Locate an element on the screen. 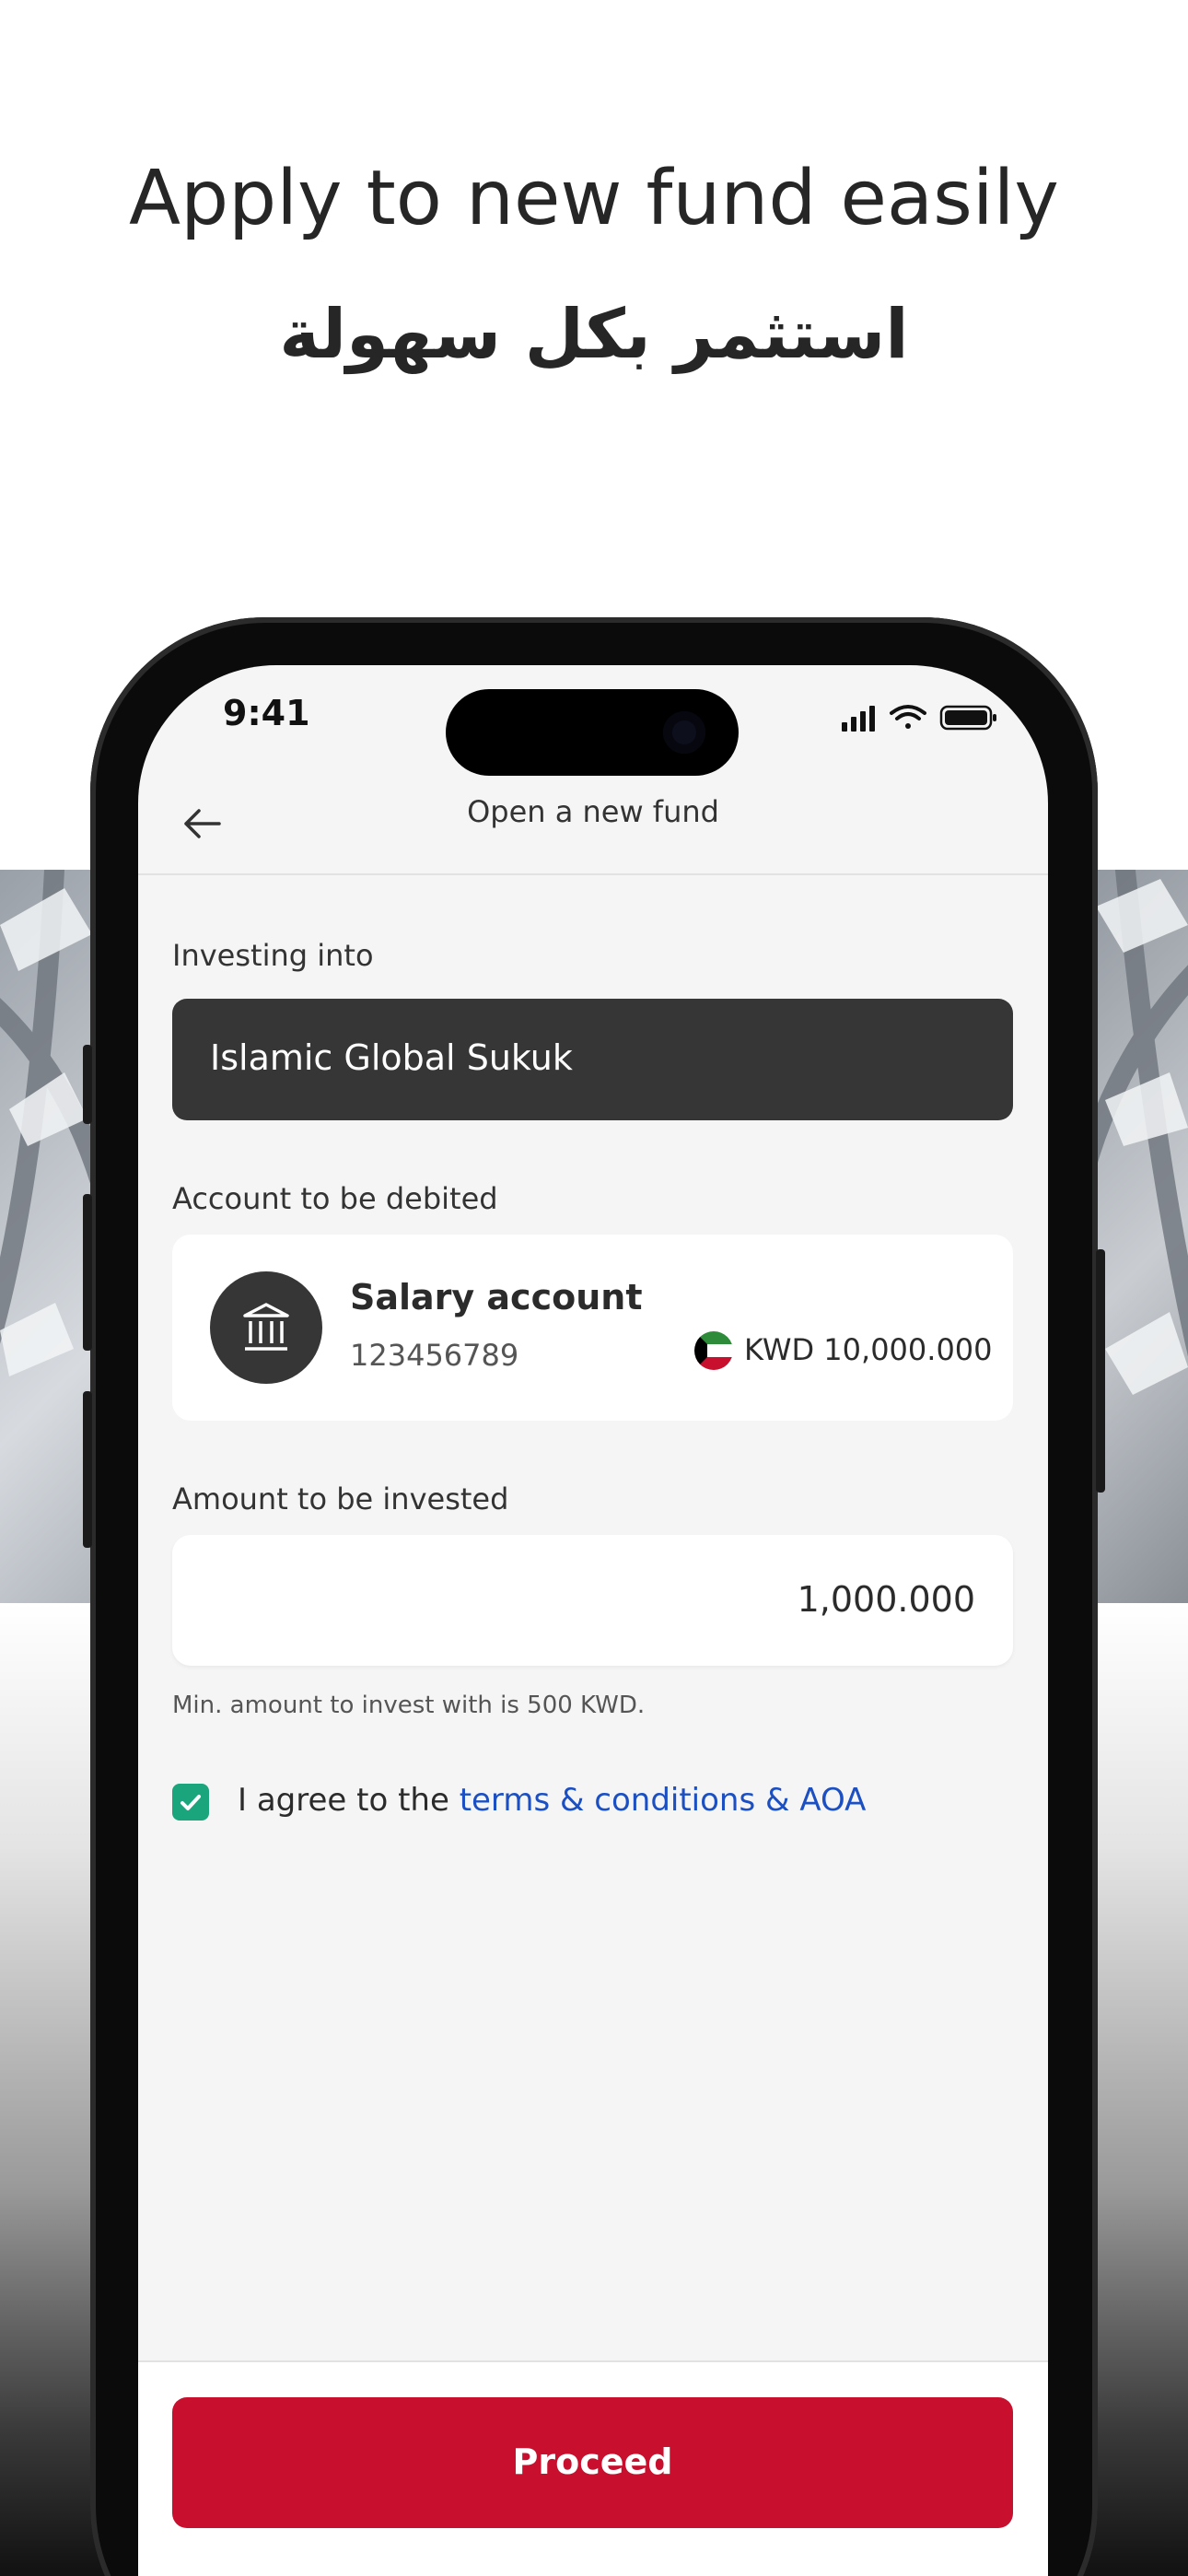 The height and width of the screenshot is (2576, 1188). promo-title-arabic: استثمر بكل سهولة is located at coordinates (594, 334).